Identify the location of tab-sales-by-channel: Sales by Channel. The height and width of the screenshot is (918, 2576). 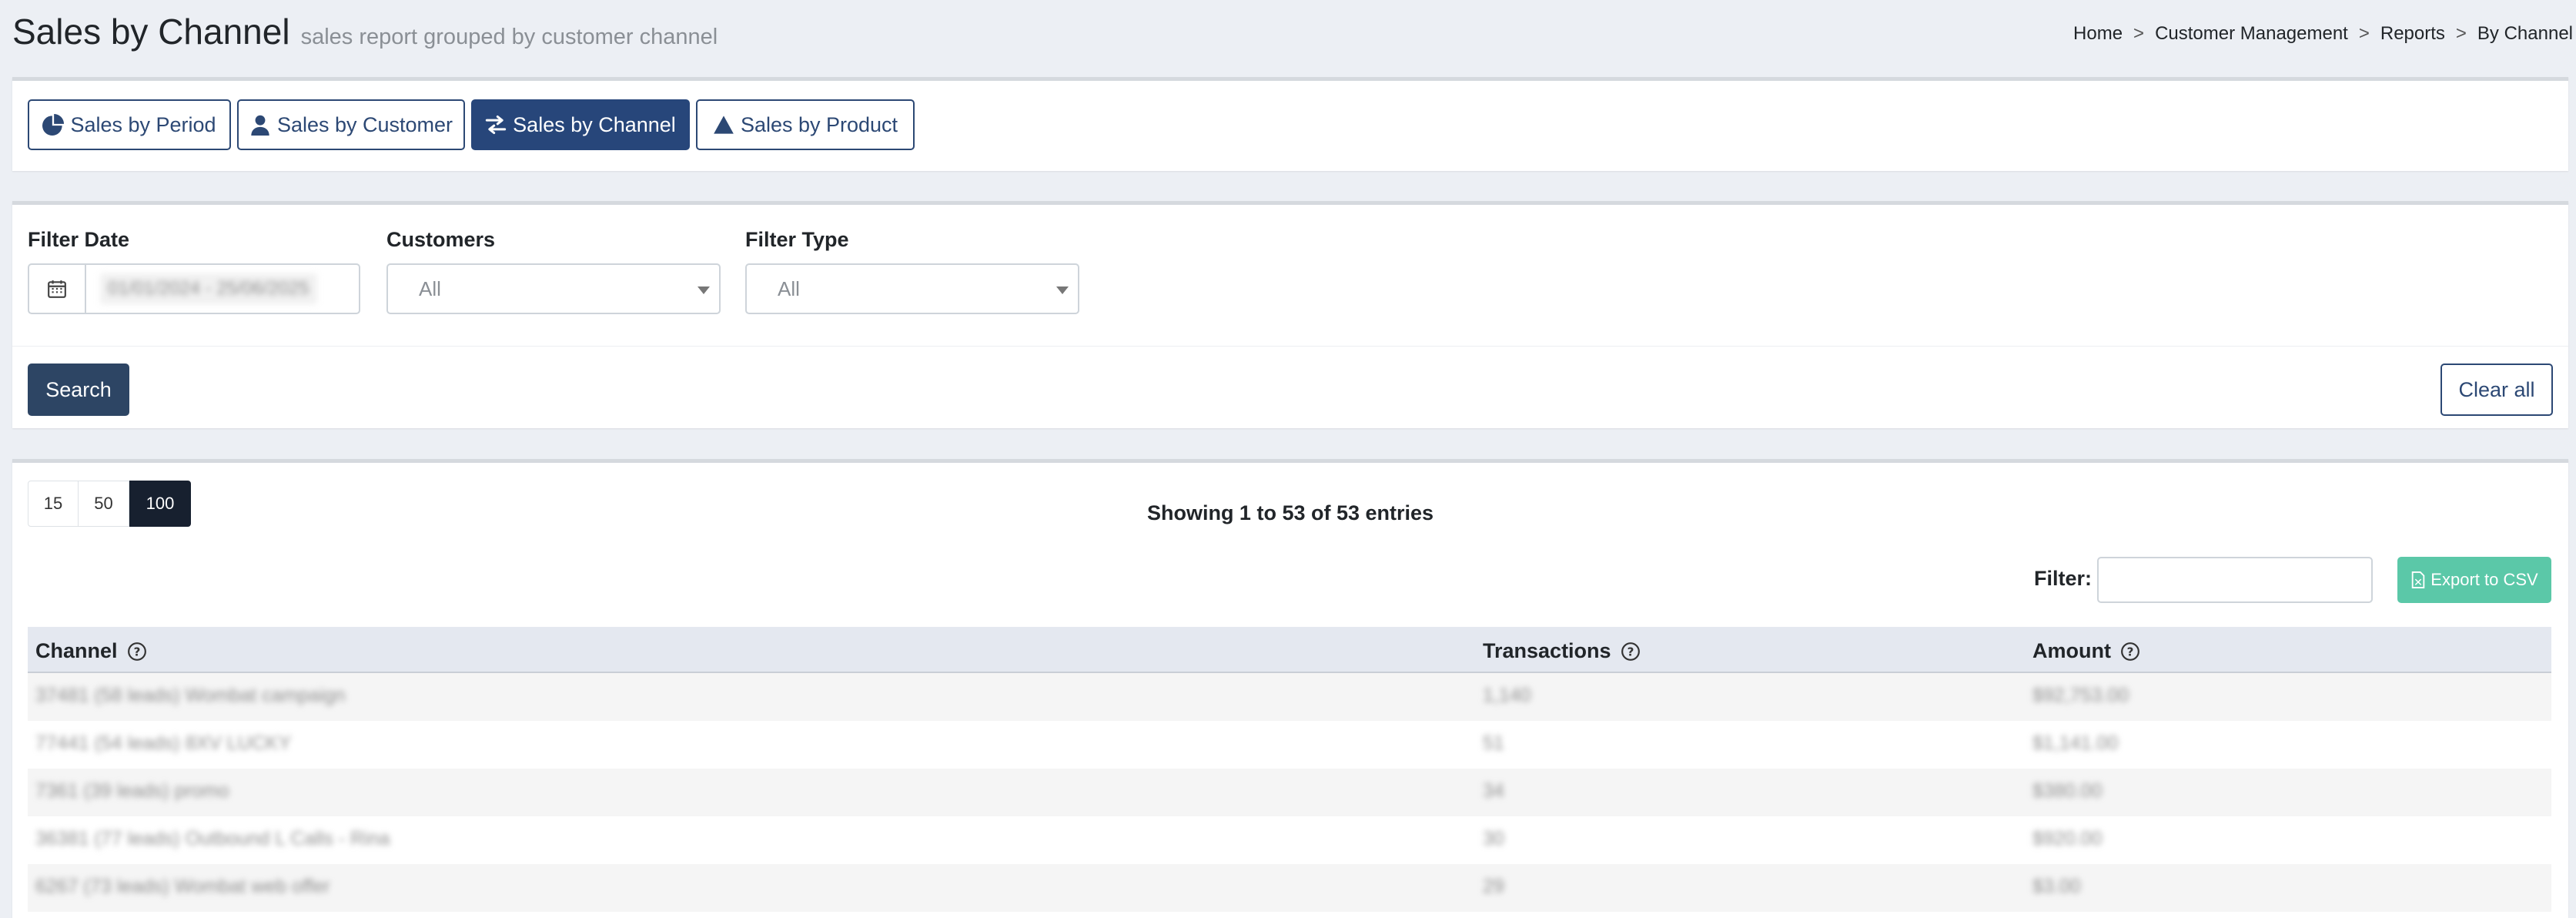
(580, 124).